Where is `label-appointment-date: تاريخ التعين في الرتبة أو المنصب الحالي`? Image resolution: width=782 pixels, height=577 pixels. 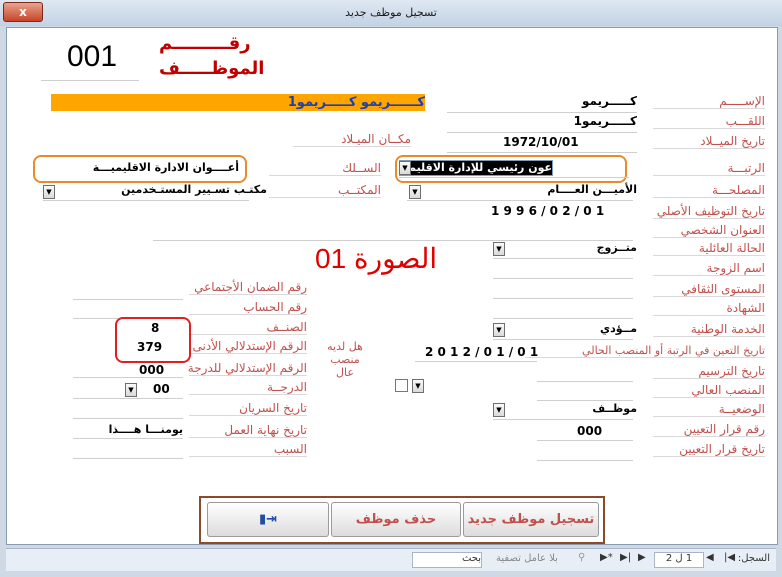
label-appointment-date: تاريخ التعين في الرتبة أو المنصب الحالي is located at coordinates (645, 351).